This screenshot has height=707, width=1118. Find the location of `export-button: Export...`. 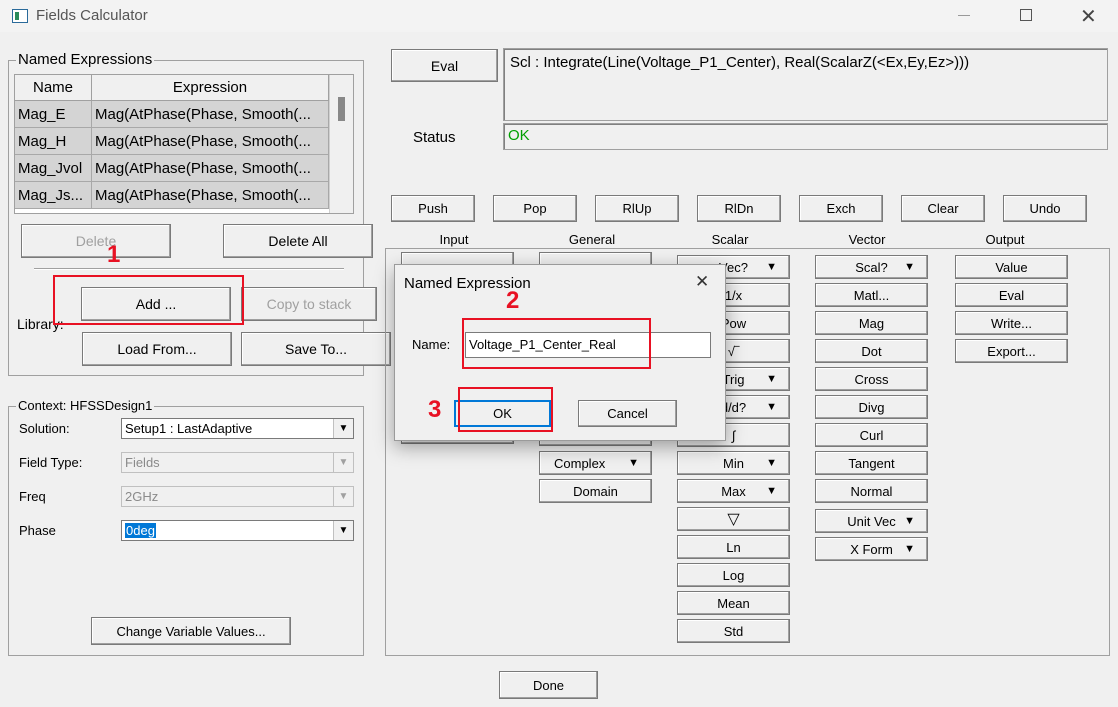

export-button: Export... is located at coordinates (1011, 351).